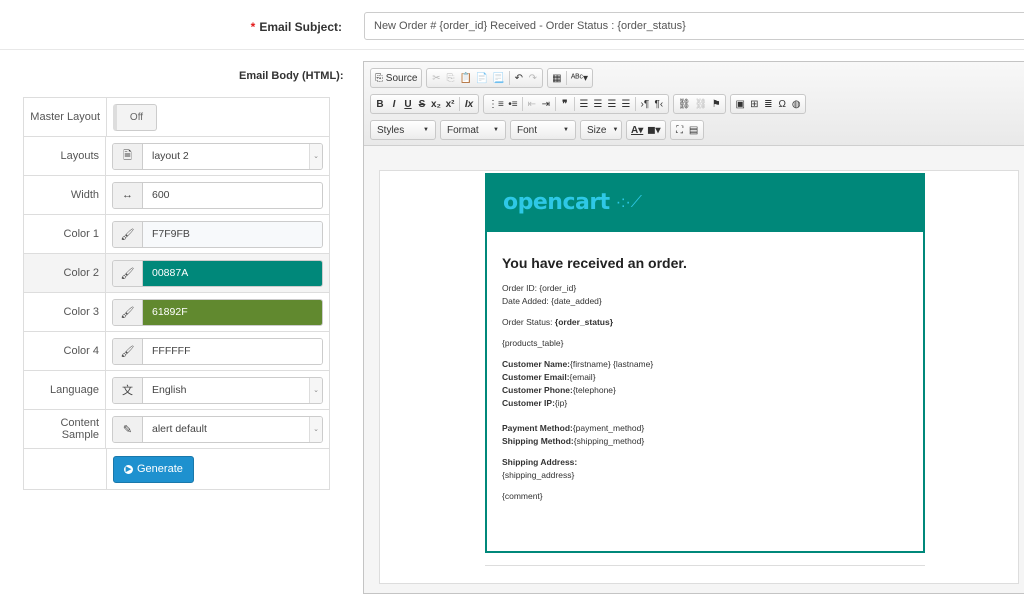 This screenshot has width=1024, height=594. Describe the element at coordinates (558, 288) in the screenshot. I see `order-id-value: {order_id}` at that location.